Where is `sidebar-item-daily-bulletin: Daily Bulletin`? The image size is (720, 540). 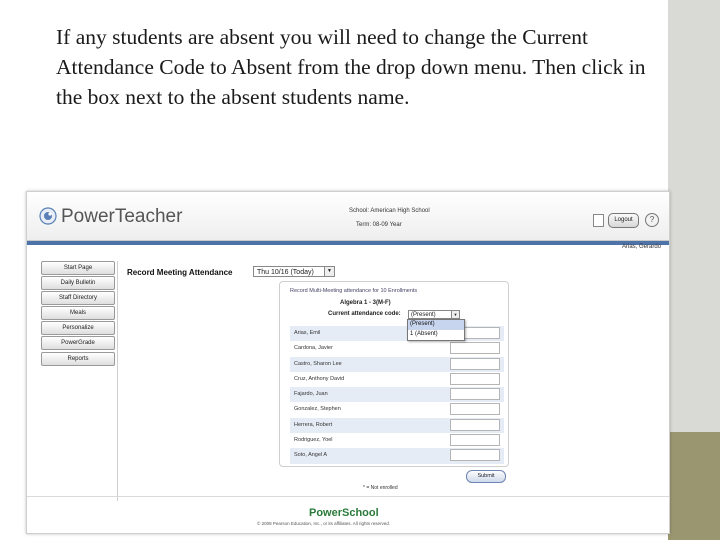 sidebar-item-daily-bulletin: Daily Bulletin is located at coordinates (78, 283).